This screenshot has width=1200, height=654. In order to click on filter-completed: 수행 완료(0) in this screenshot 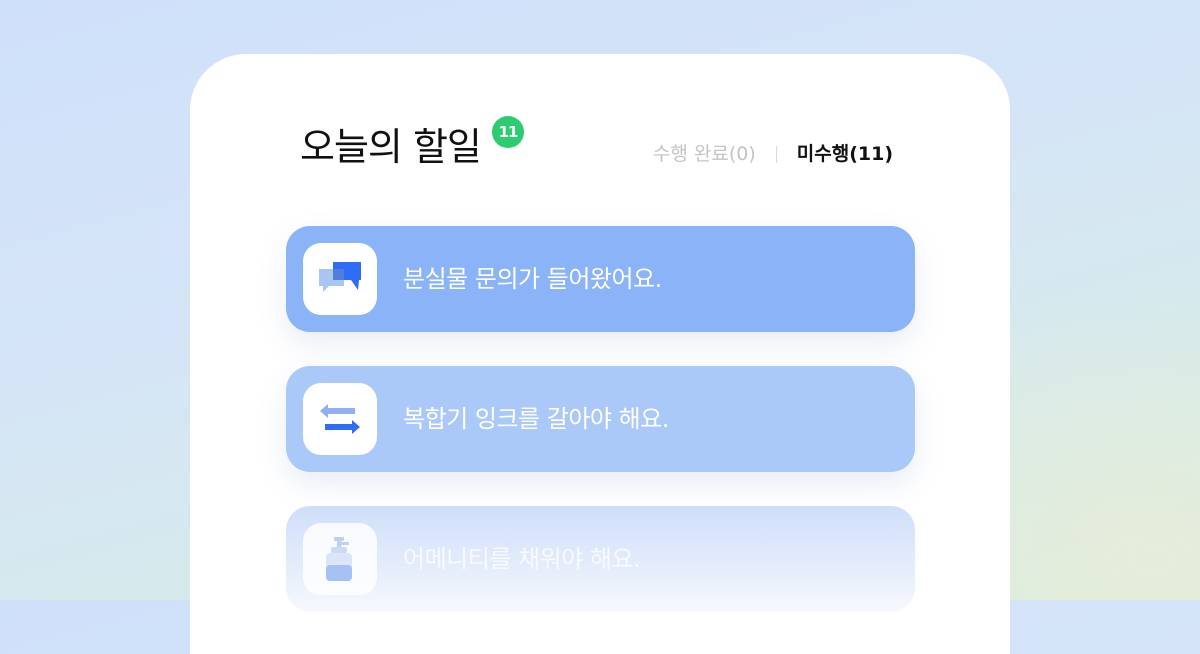, I will do `click(704, 154)`.